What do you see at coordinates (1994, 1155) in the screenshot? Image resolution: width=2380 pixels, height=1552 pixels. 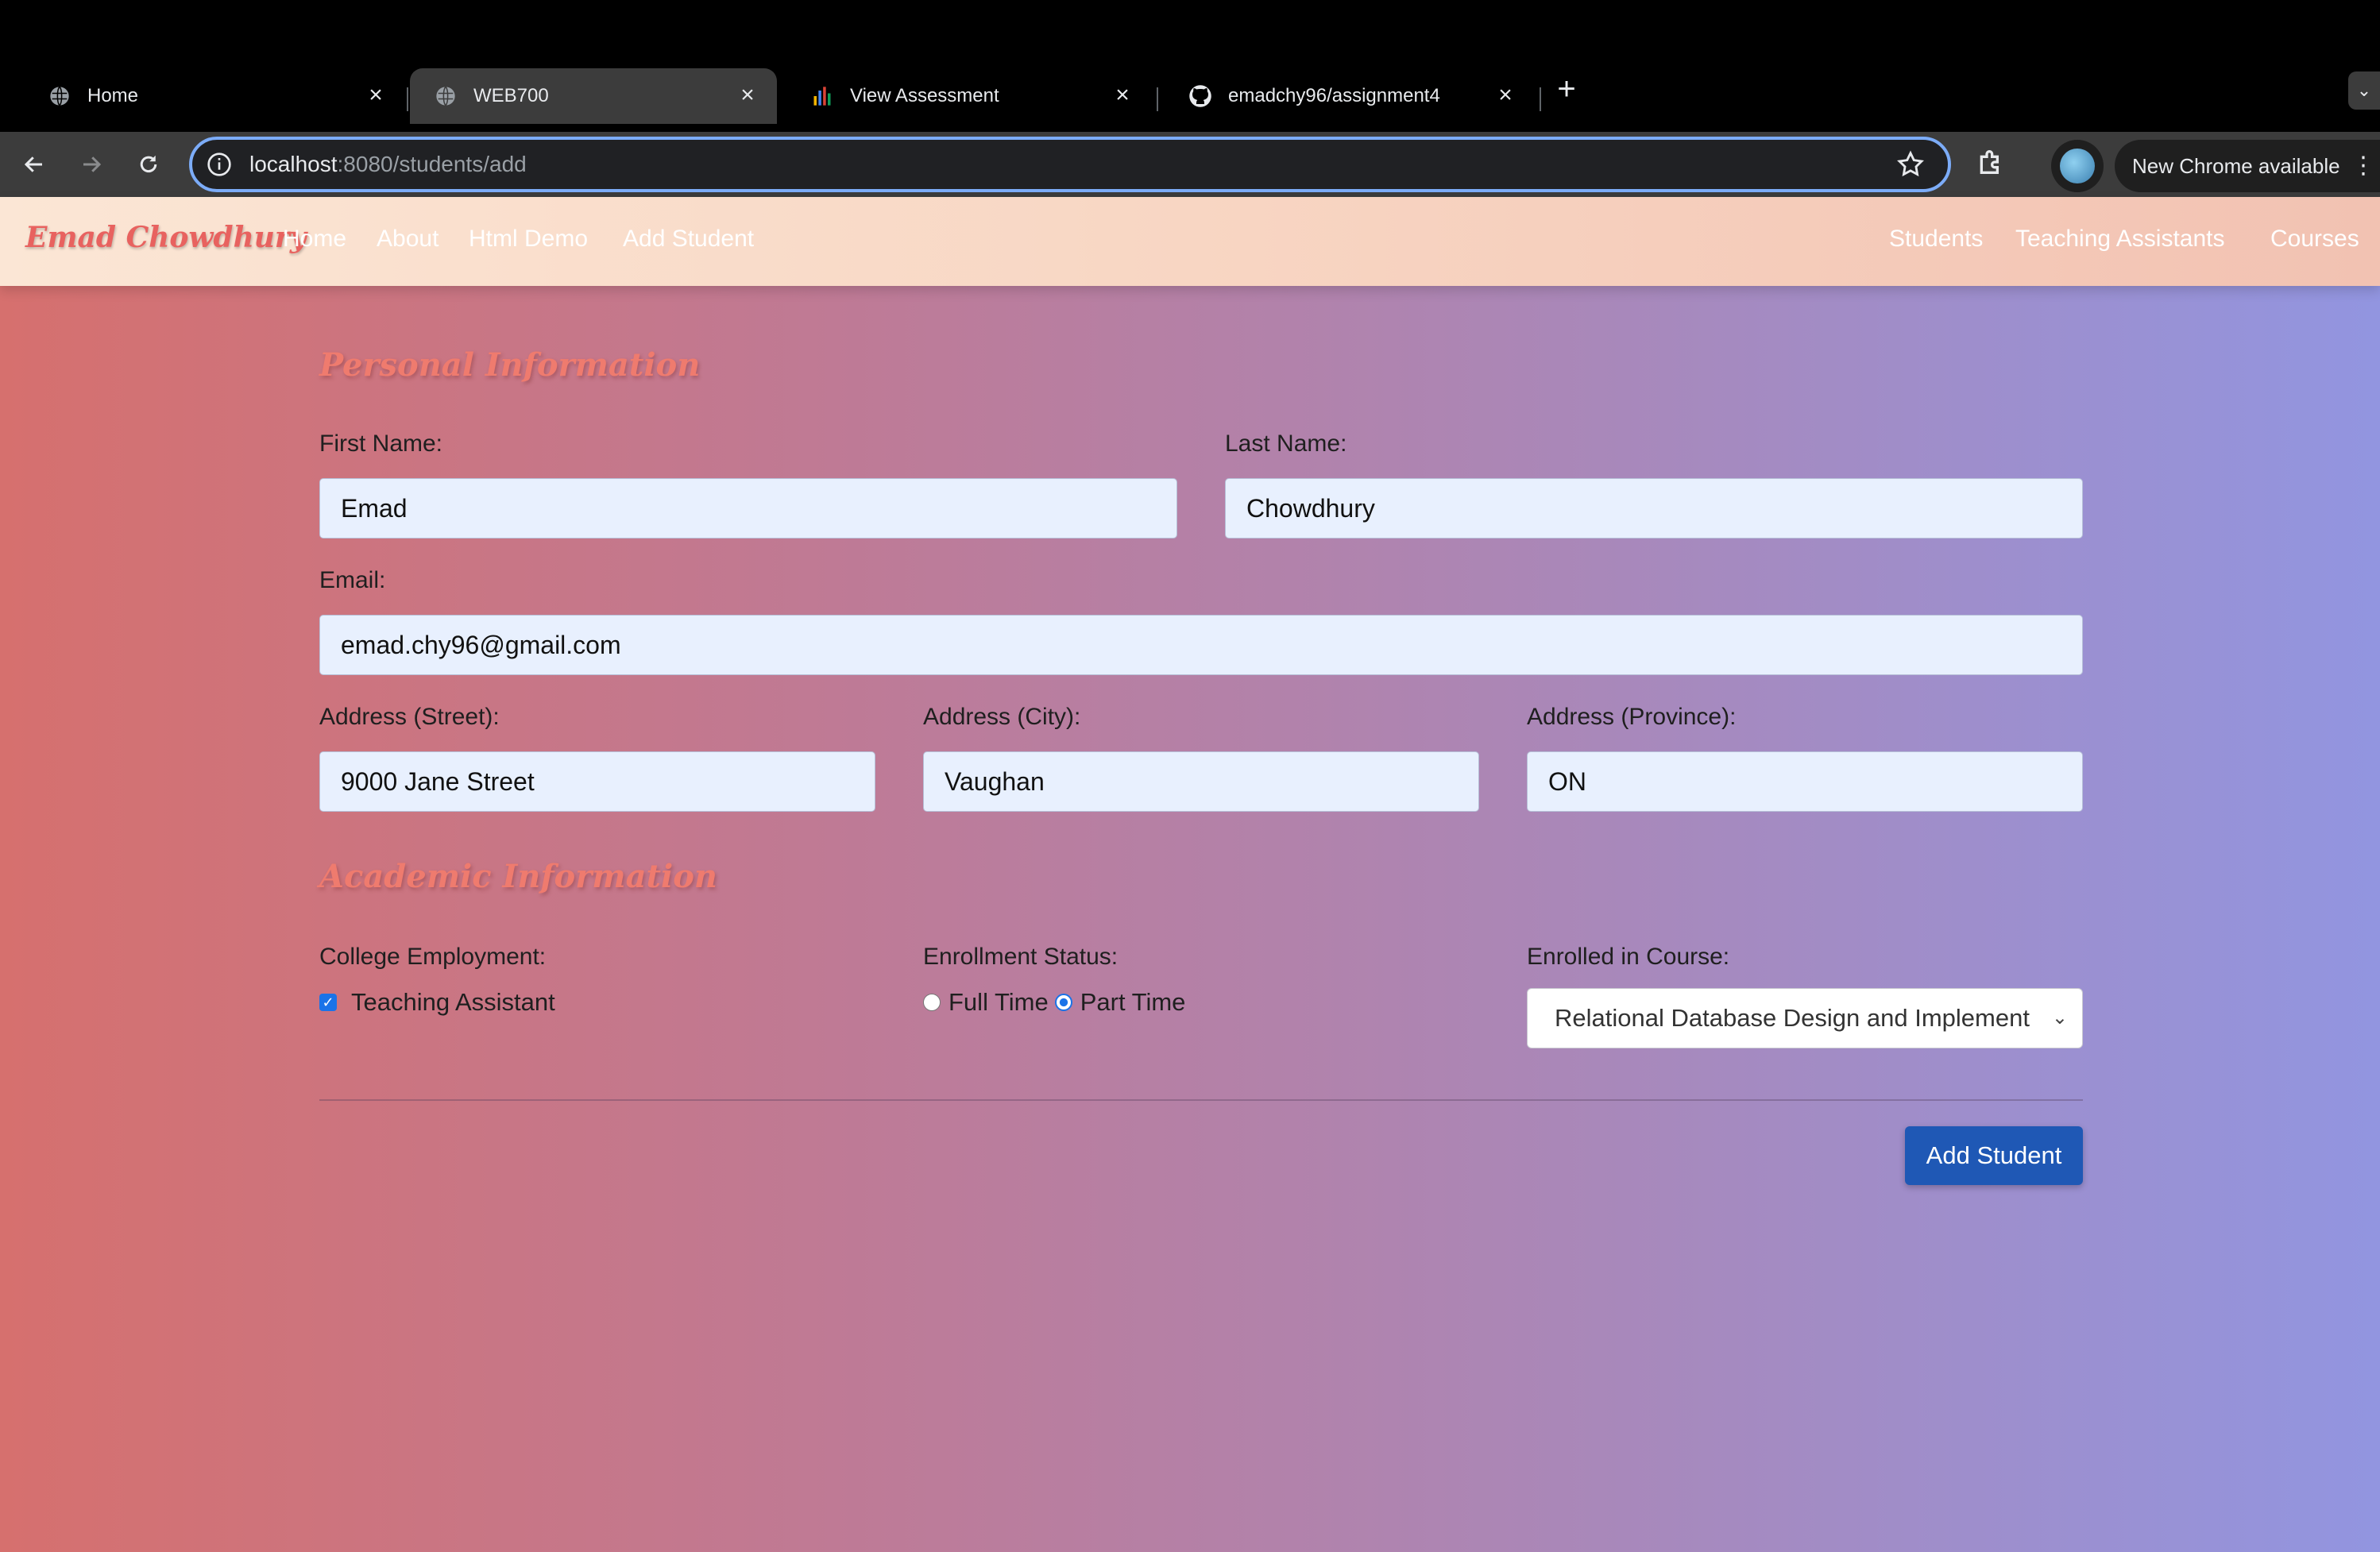 I see `add-student-button: Add Student` at bounding box center [1994, 1155].